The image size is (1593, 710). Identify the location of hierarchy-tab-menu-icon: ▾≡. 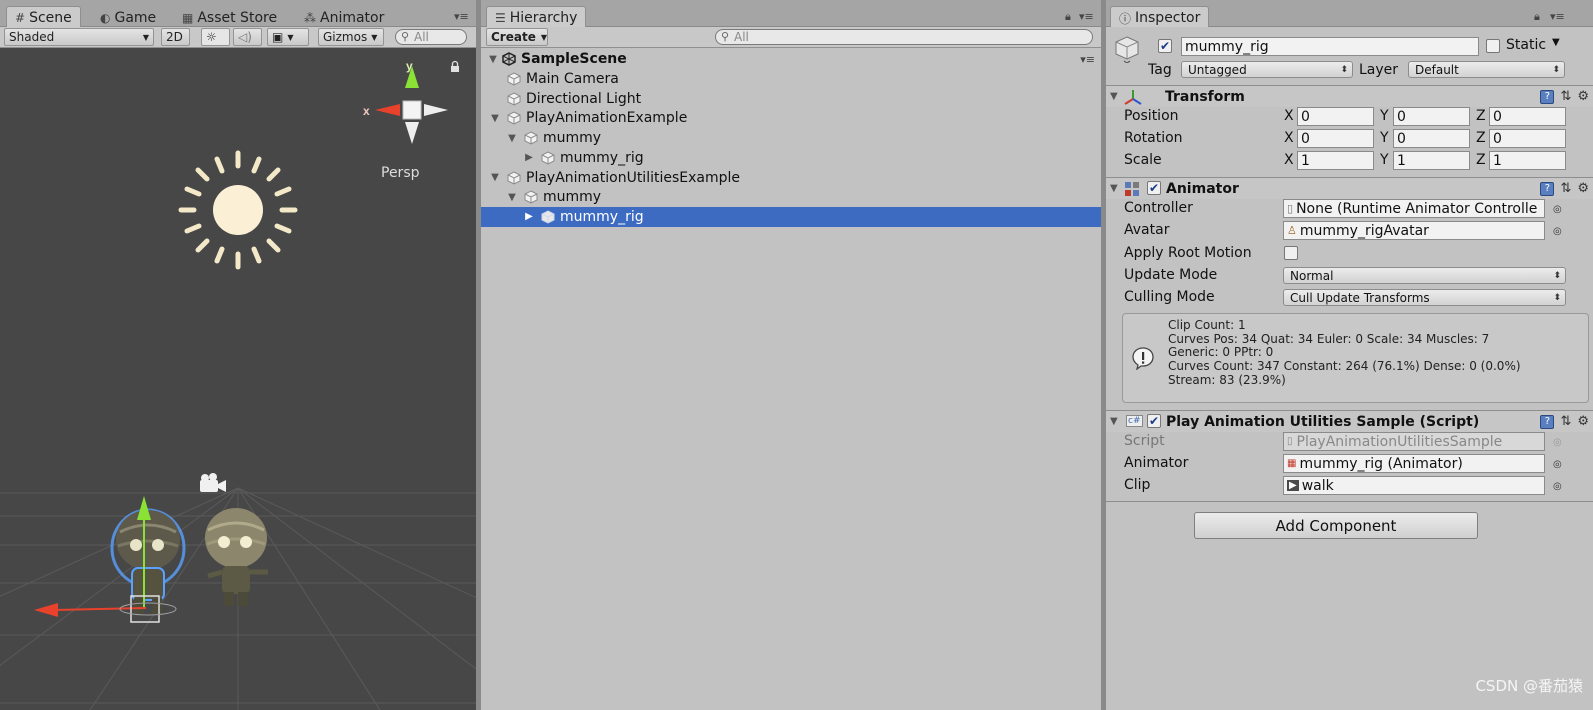
(1086, 16).